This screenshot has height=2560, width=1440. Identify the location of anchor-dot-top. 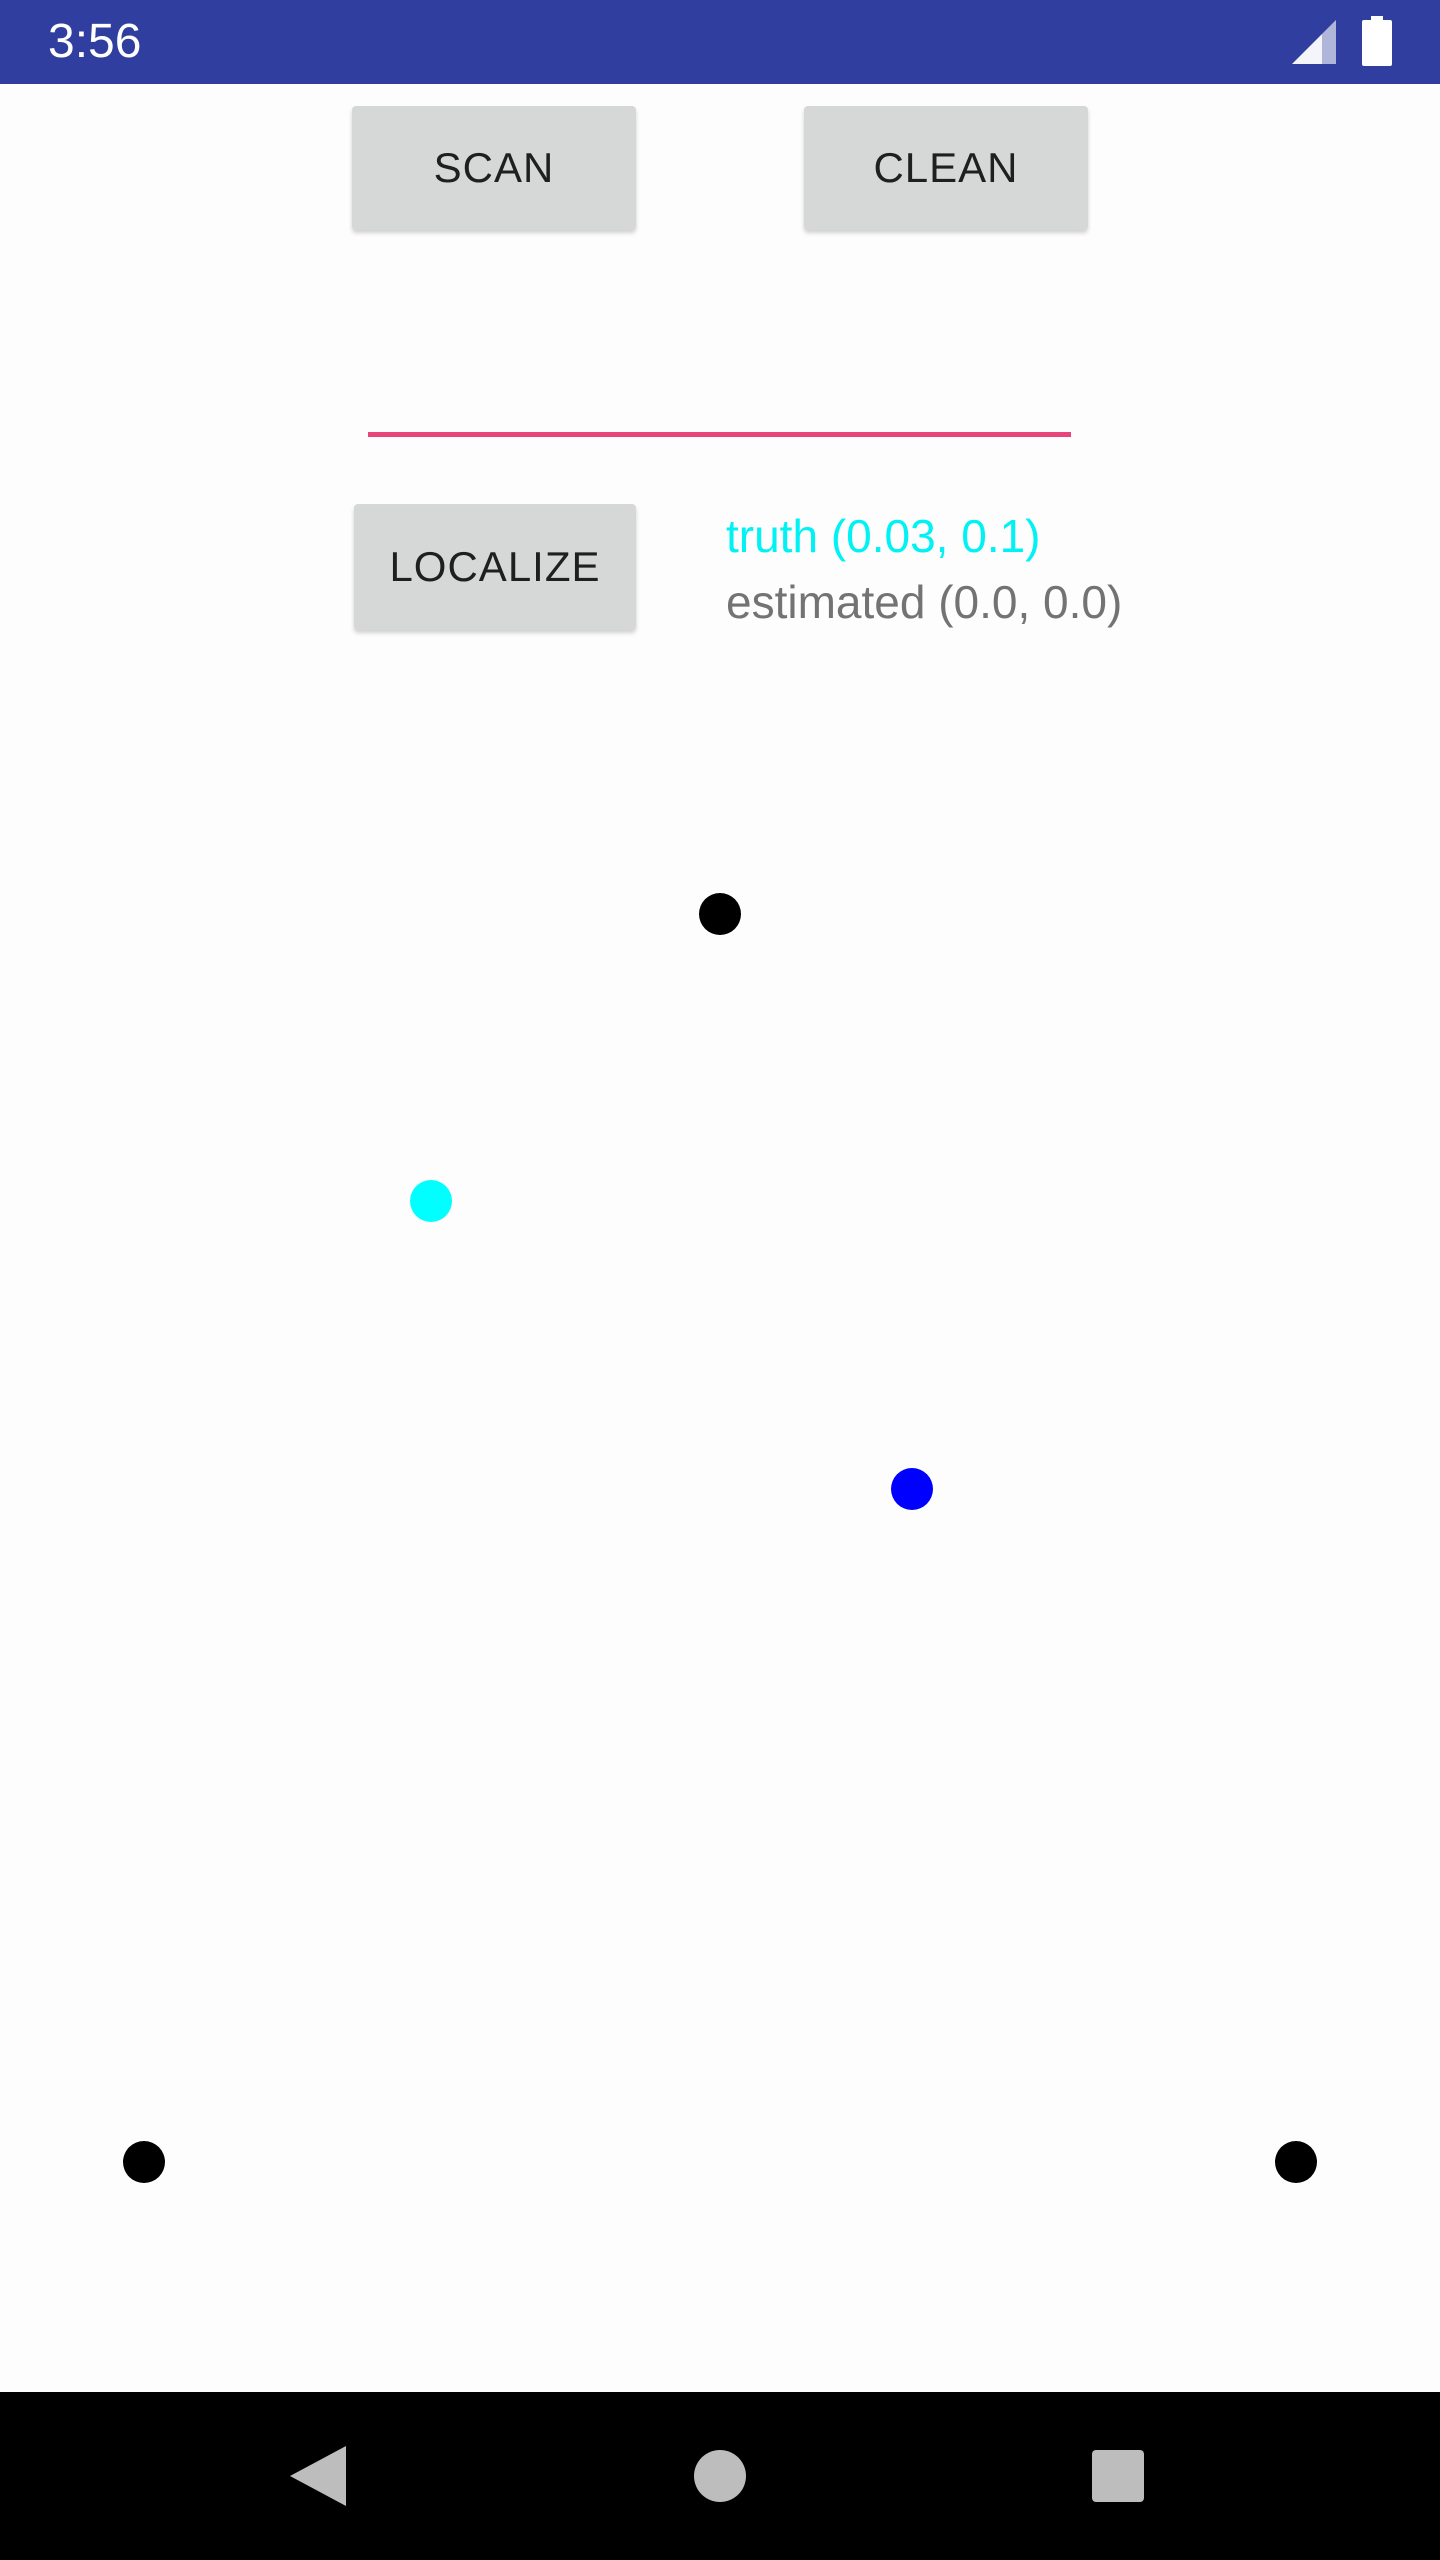
(720, 914).